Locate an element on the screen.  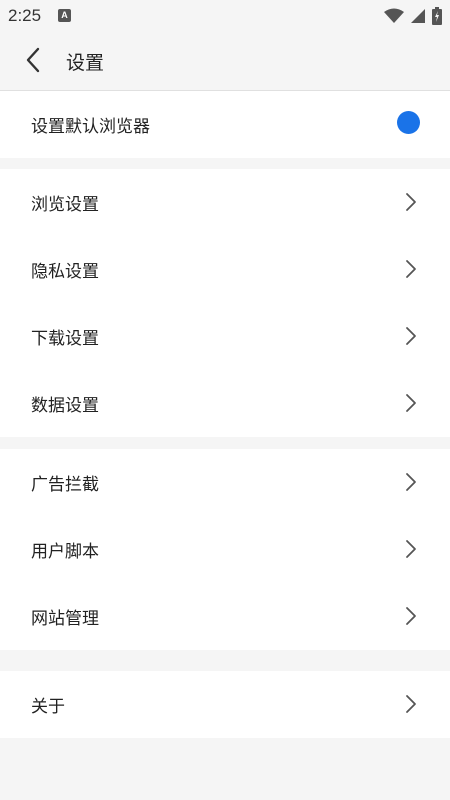
status-icons is located at coordinates (413, 16).